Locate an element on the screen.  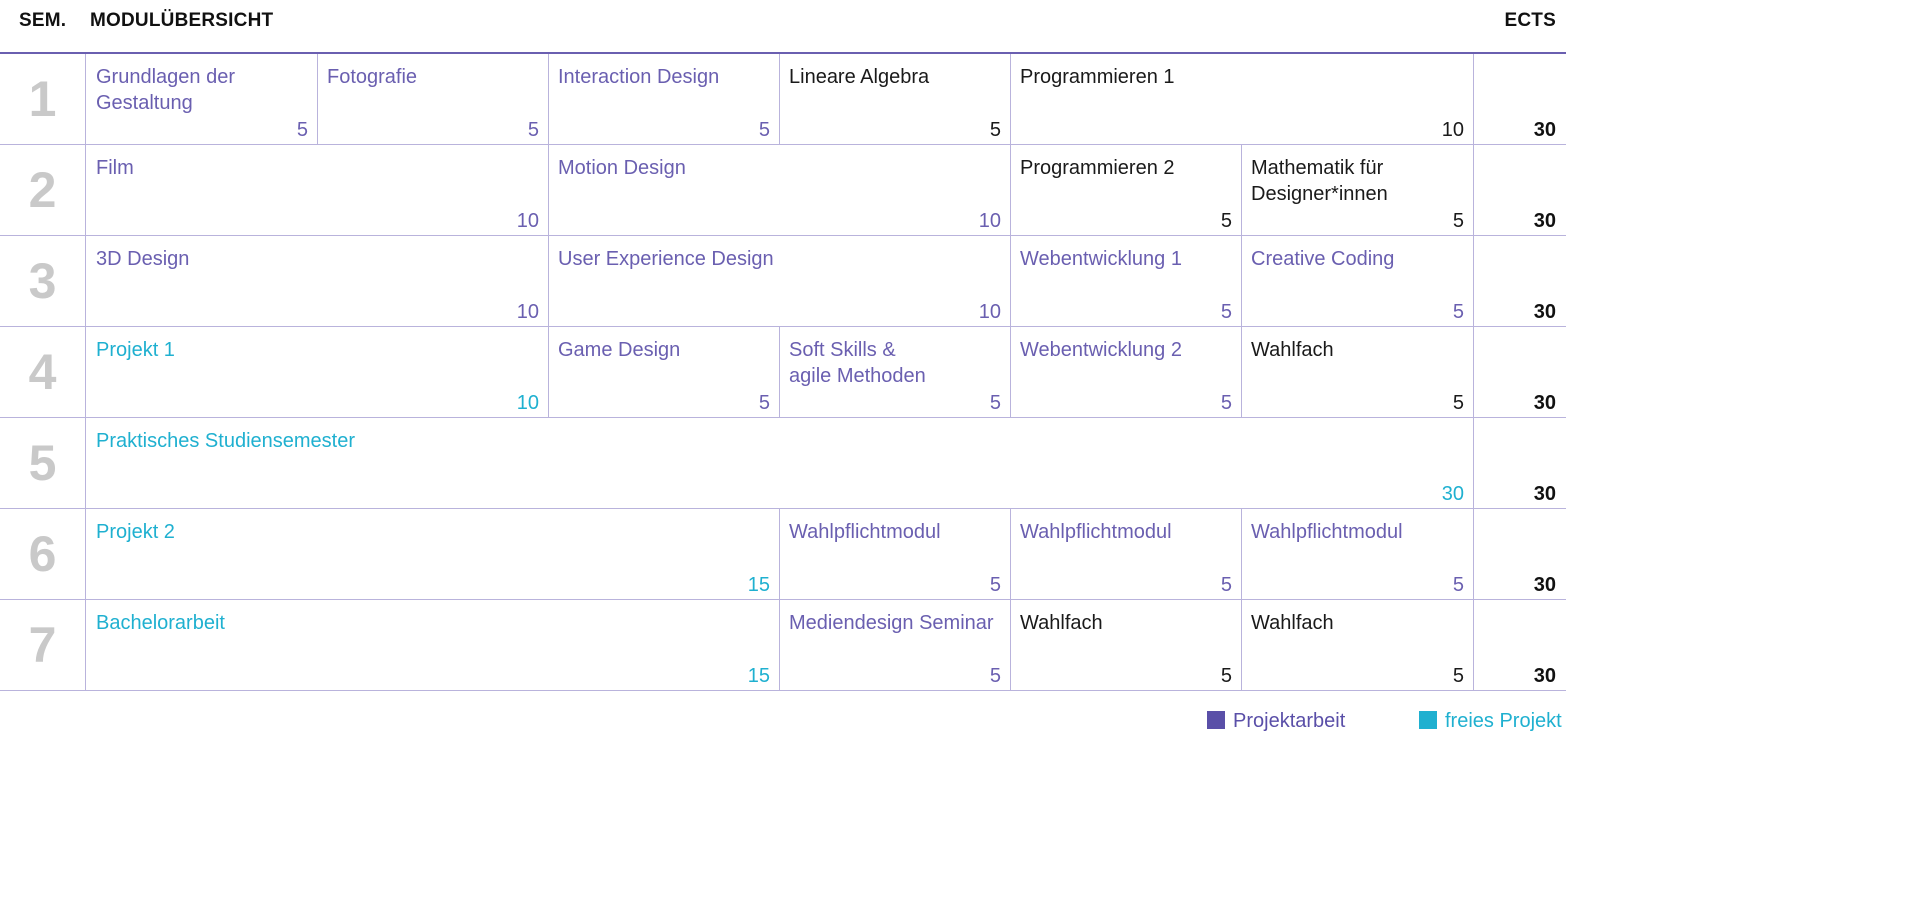
module-name: Webentwicklung 1 is located at coordinates (1101, 259).